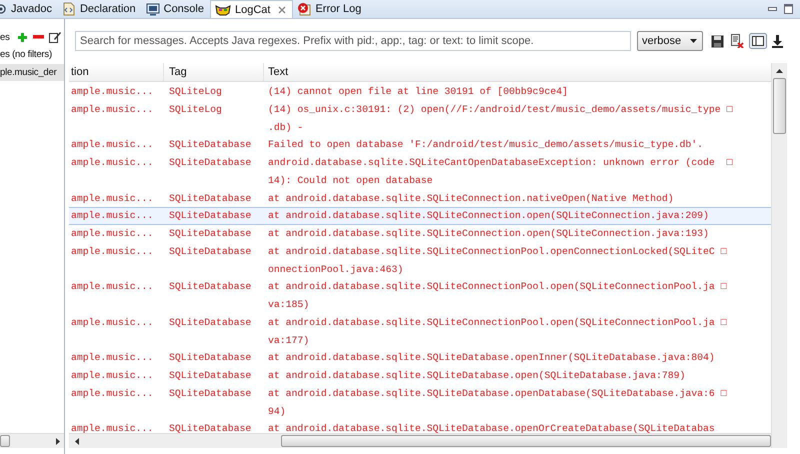  What do you see at coordinates (54, 37) in the screenshot?
I see `edit-icon` at bounding box center [54, 37].